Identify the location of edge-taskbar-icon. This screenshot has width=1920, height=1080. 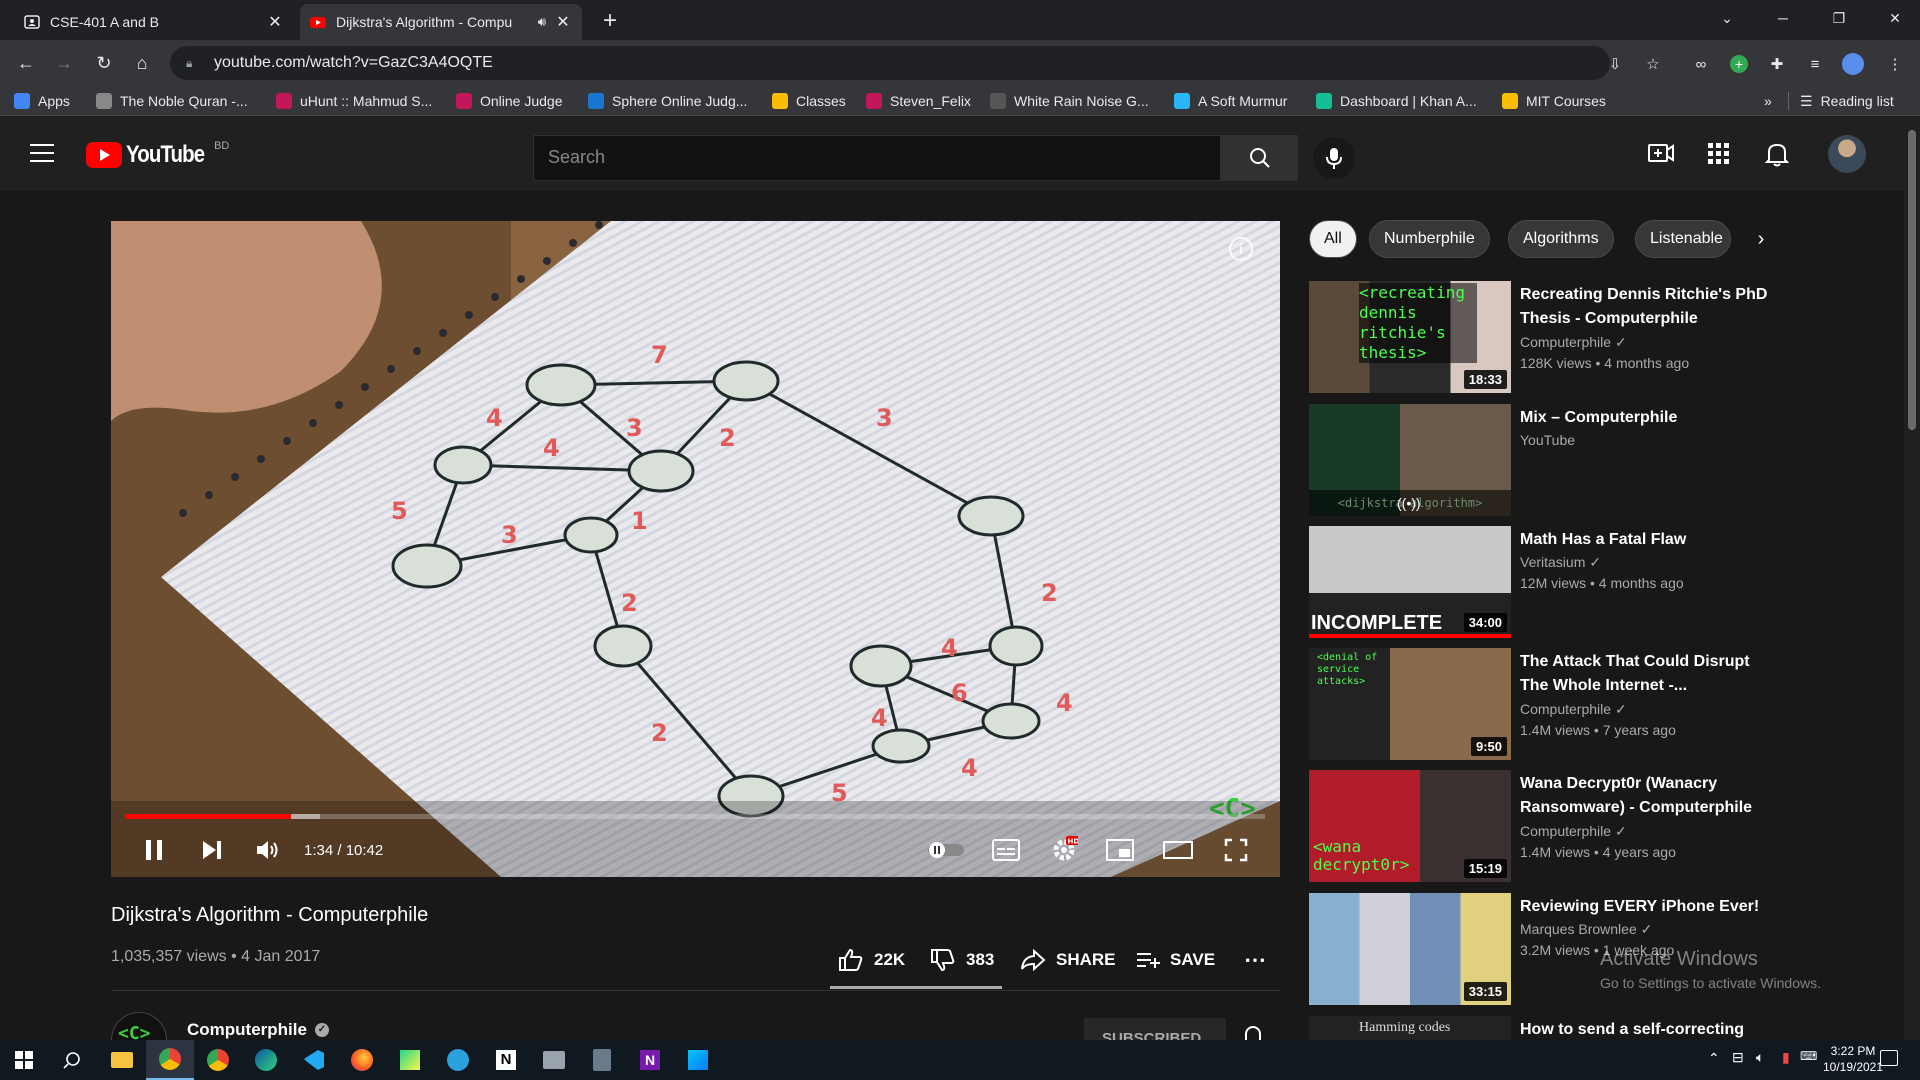
(266, 1060).